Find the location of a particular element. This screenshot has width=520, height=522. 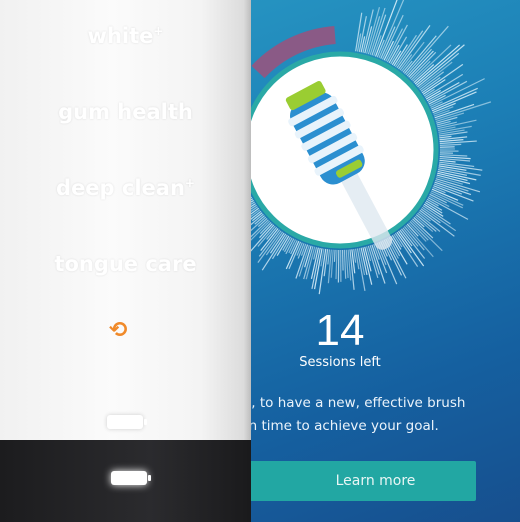

learn-more-button: Learn more is located at coordinates (355, 481).